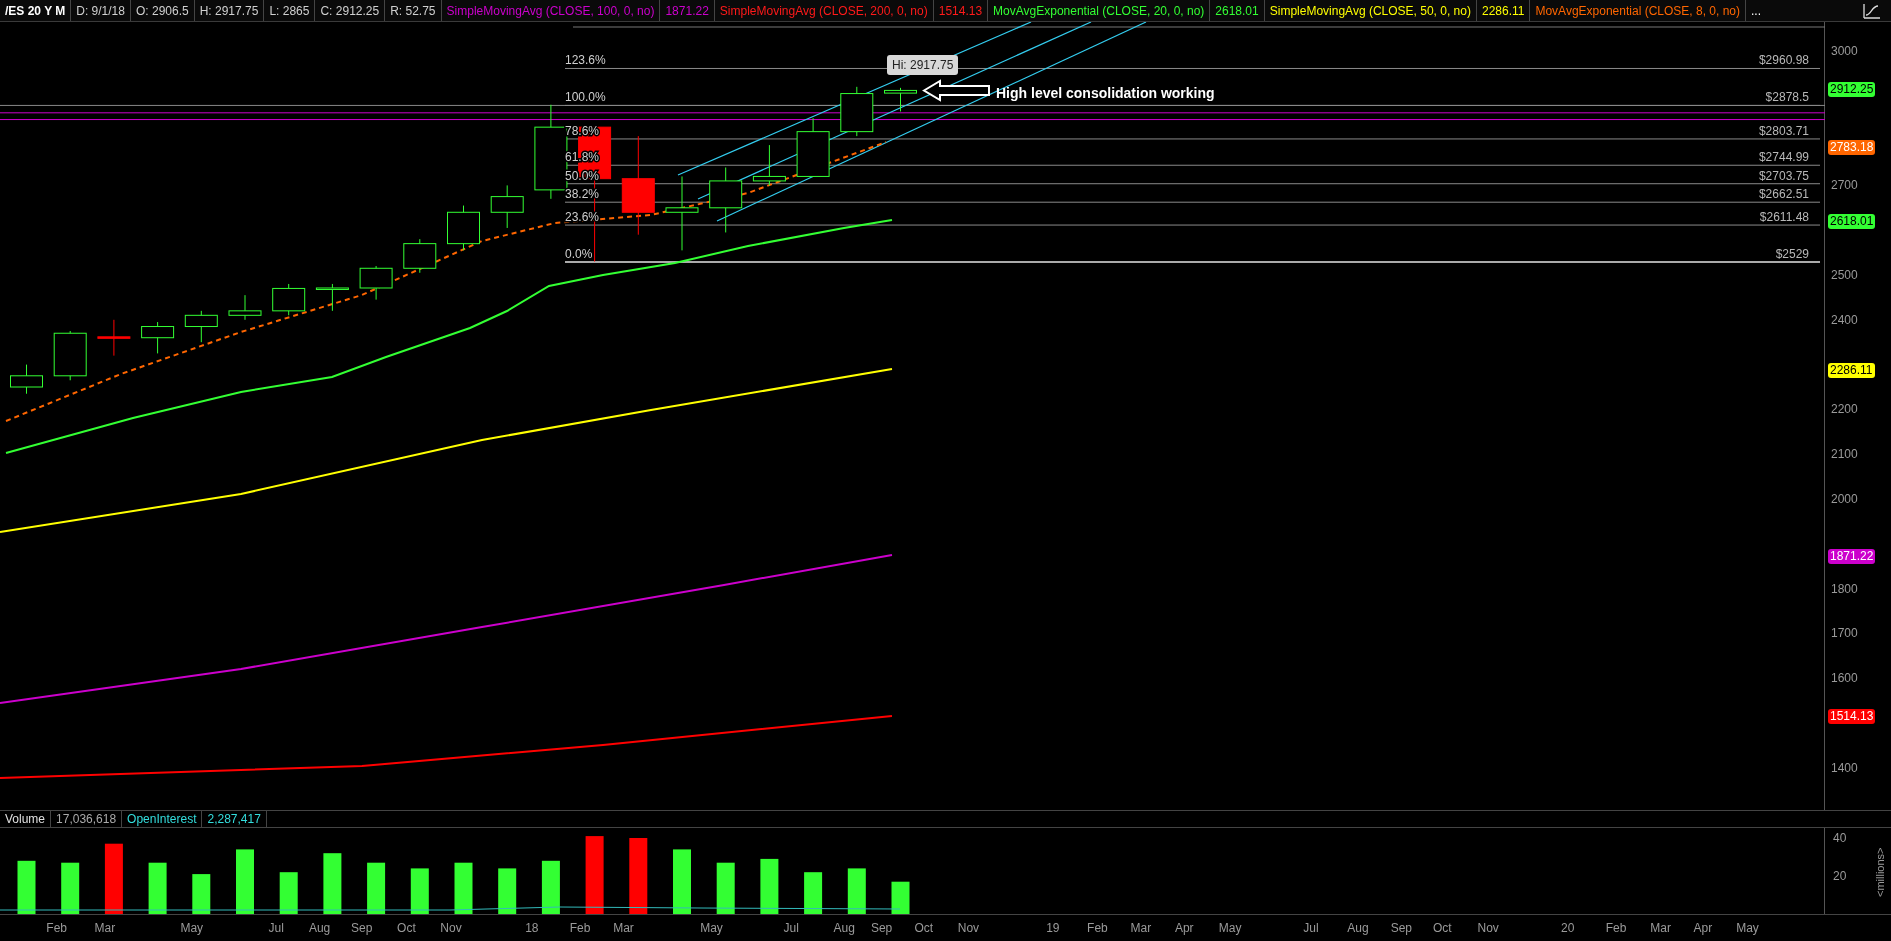 The image size is (1891, 941). I want to click on volume-legend-label: Volume, so click(26, 819).